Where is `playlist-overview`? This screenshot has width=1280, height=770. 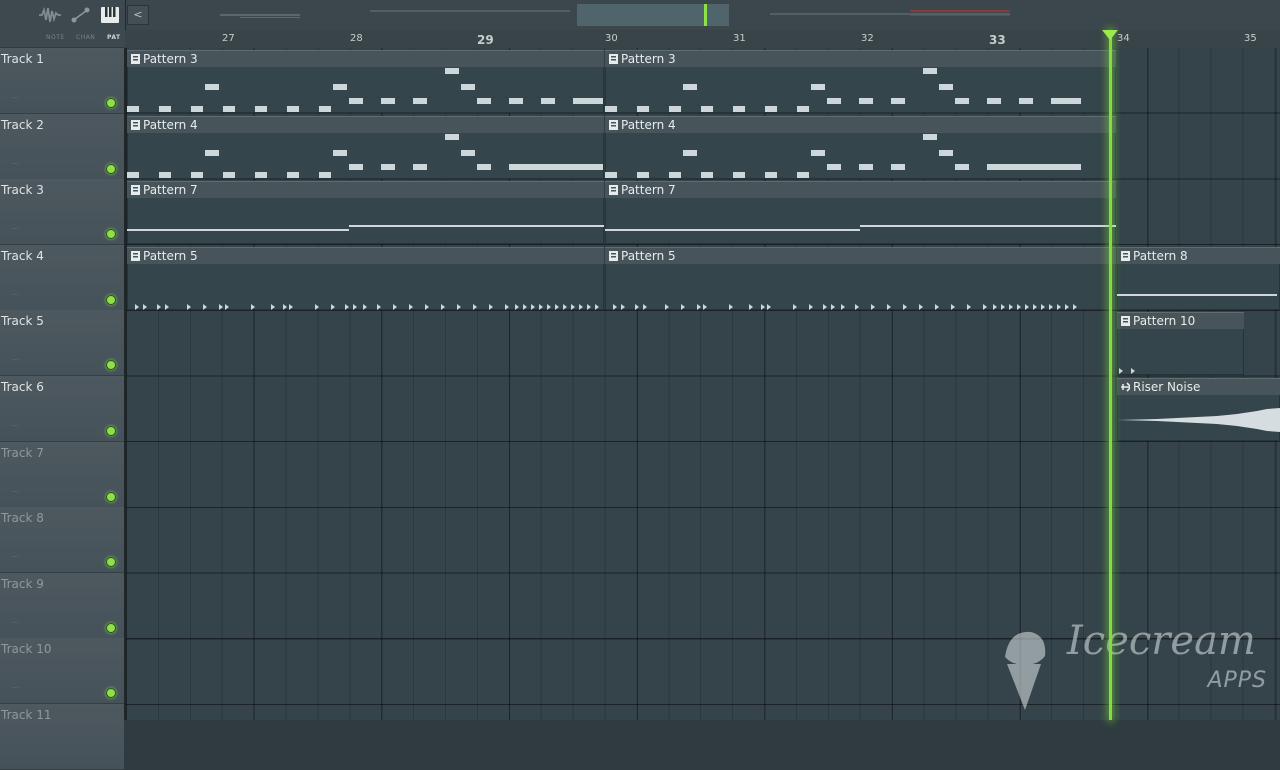 playlist-overview is located at coordinates (715, 15).